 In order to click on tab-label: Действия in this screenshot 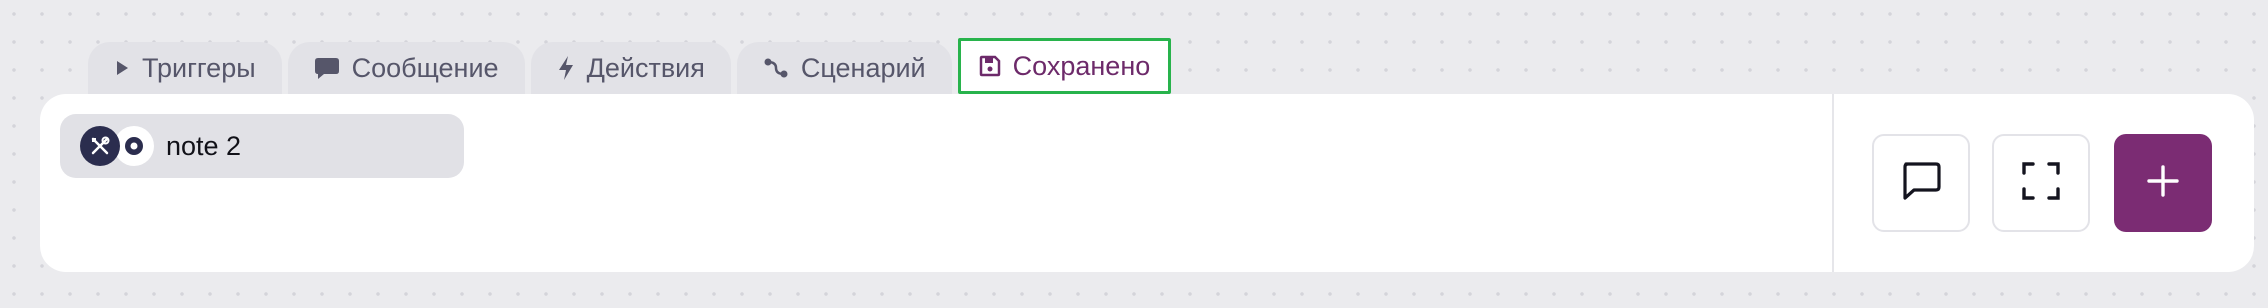, I will do `click(645, 67)`.